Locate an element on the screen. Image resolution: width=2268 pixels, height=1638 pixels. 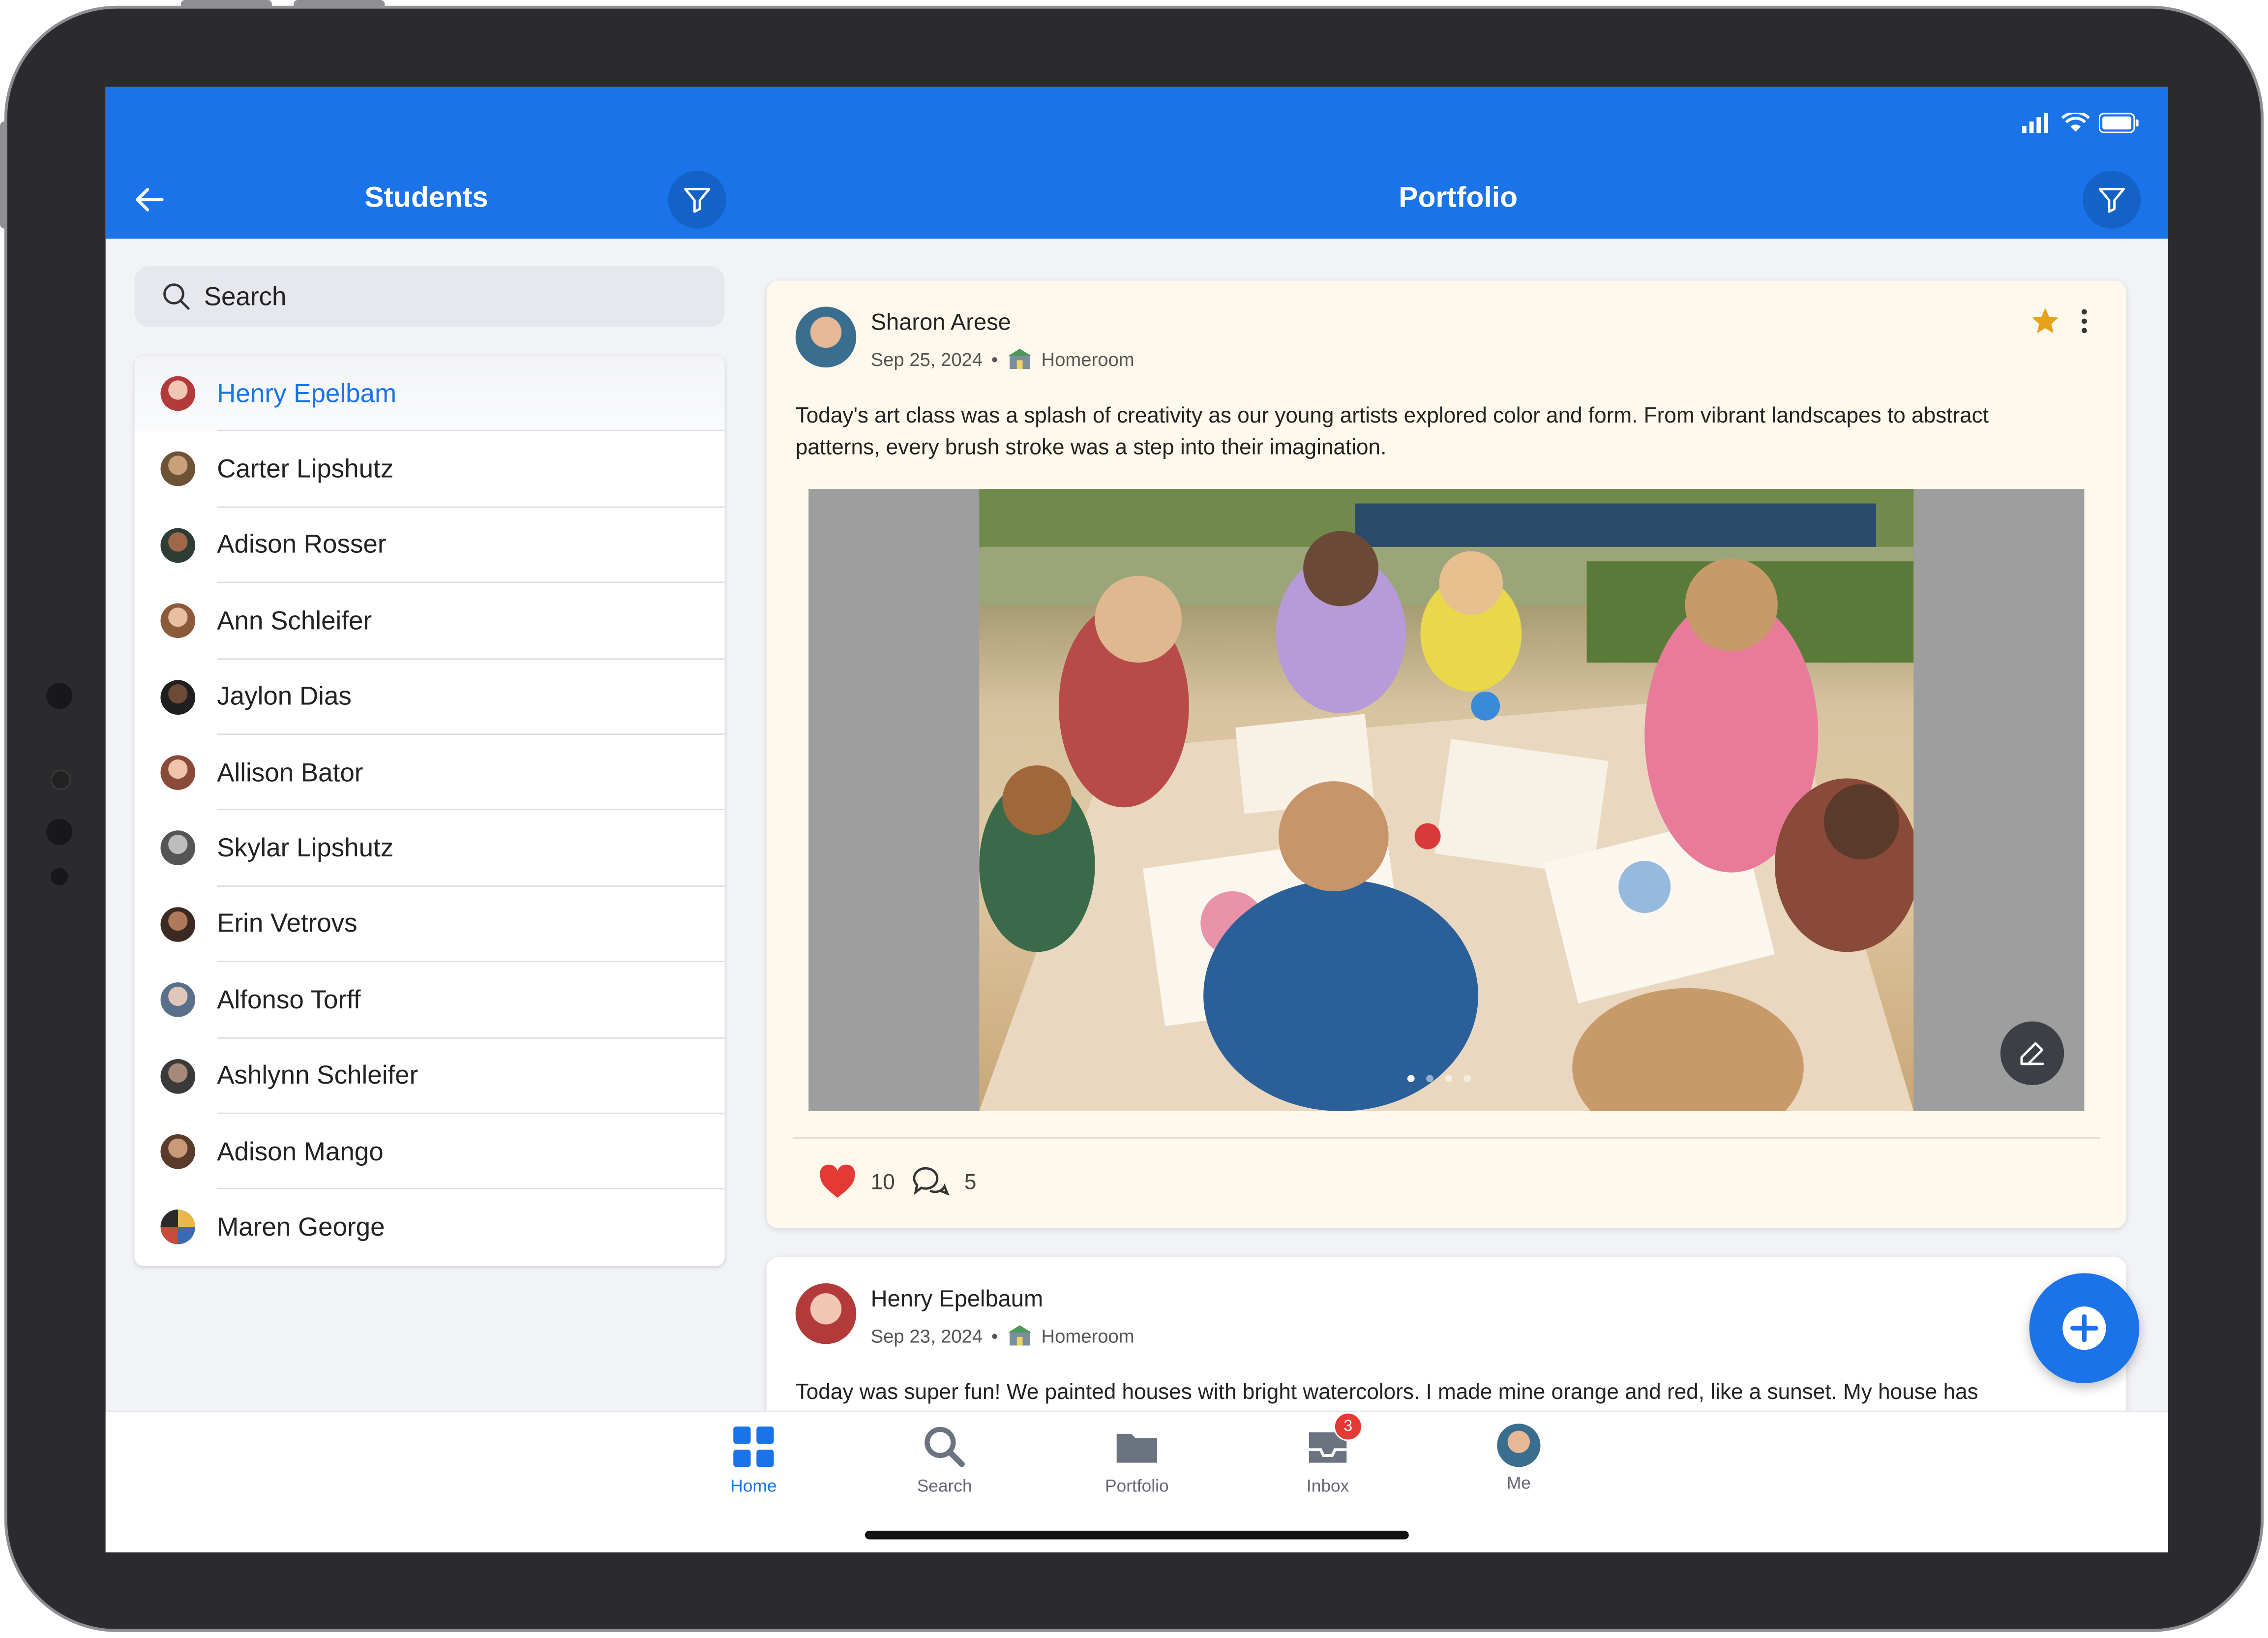
post-date: Sep 23, 2024 is located at coordinates (926, 1335).